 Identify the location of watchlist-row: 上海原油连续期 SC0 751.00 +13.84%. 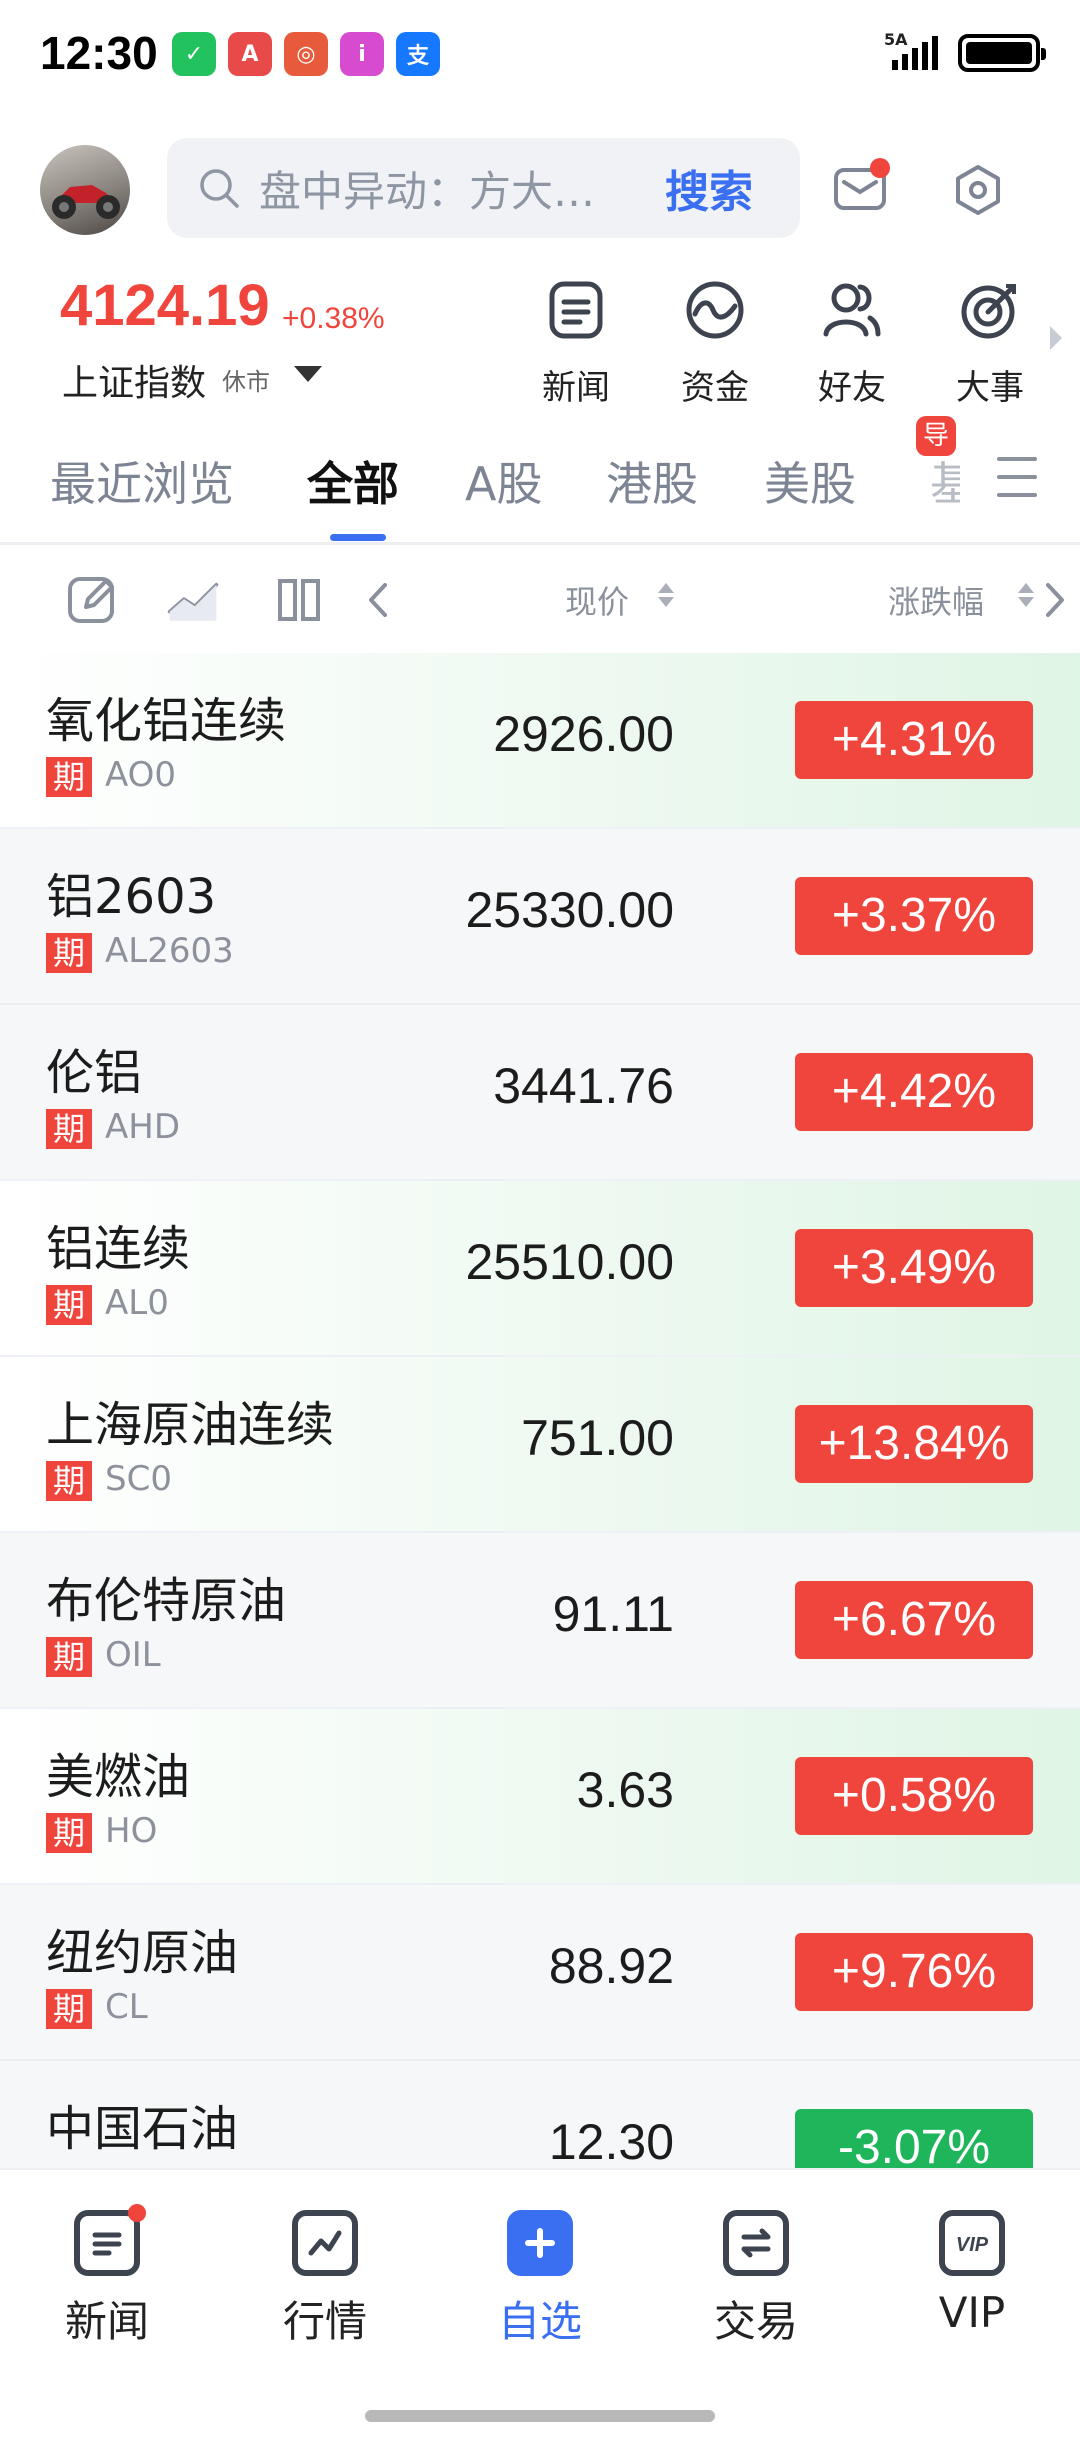
(540, 1445).